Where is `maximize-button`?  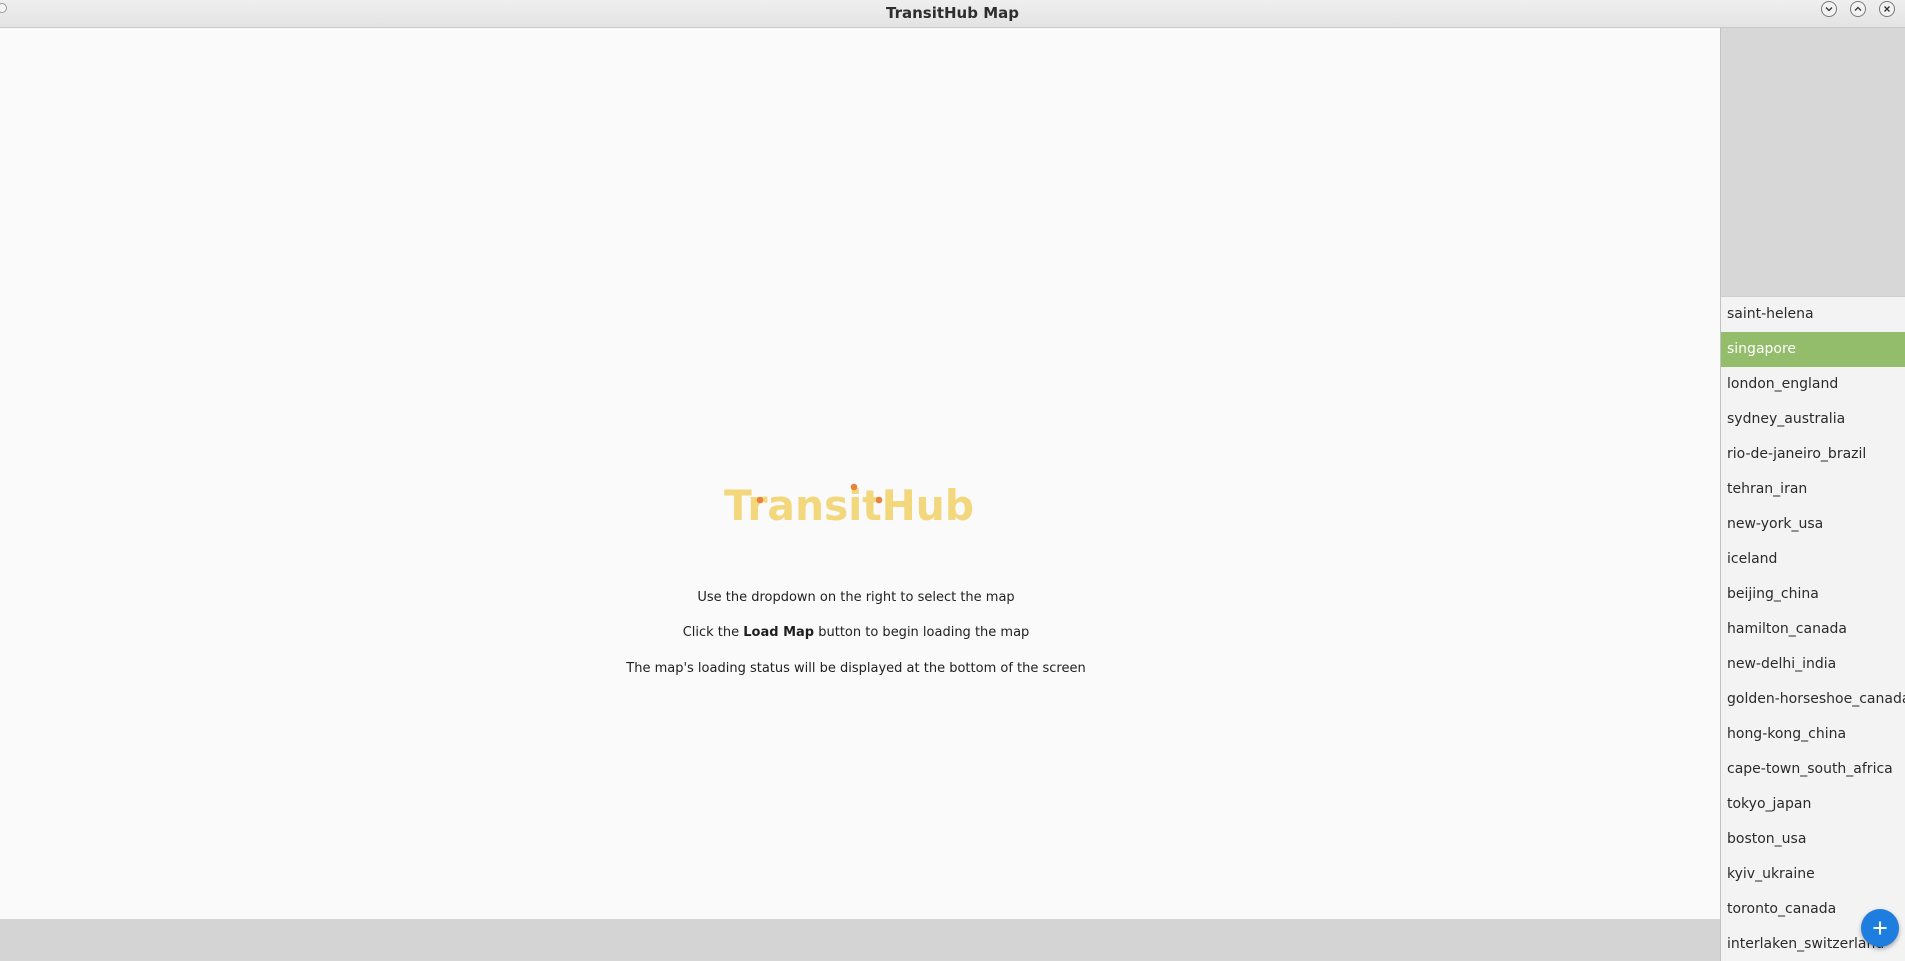
maximize-button is located at coordinates (1858, 9).